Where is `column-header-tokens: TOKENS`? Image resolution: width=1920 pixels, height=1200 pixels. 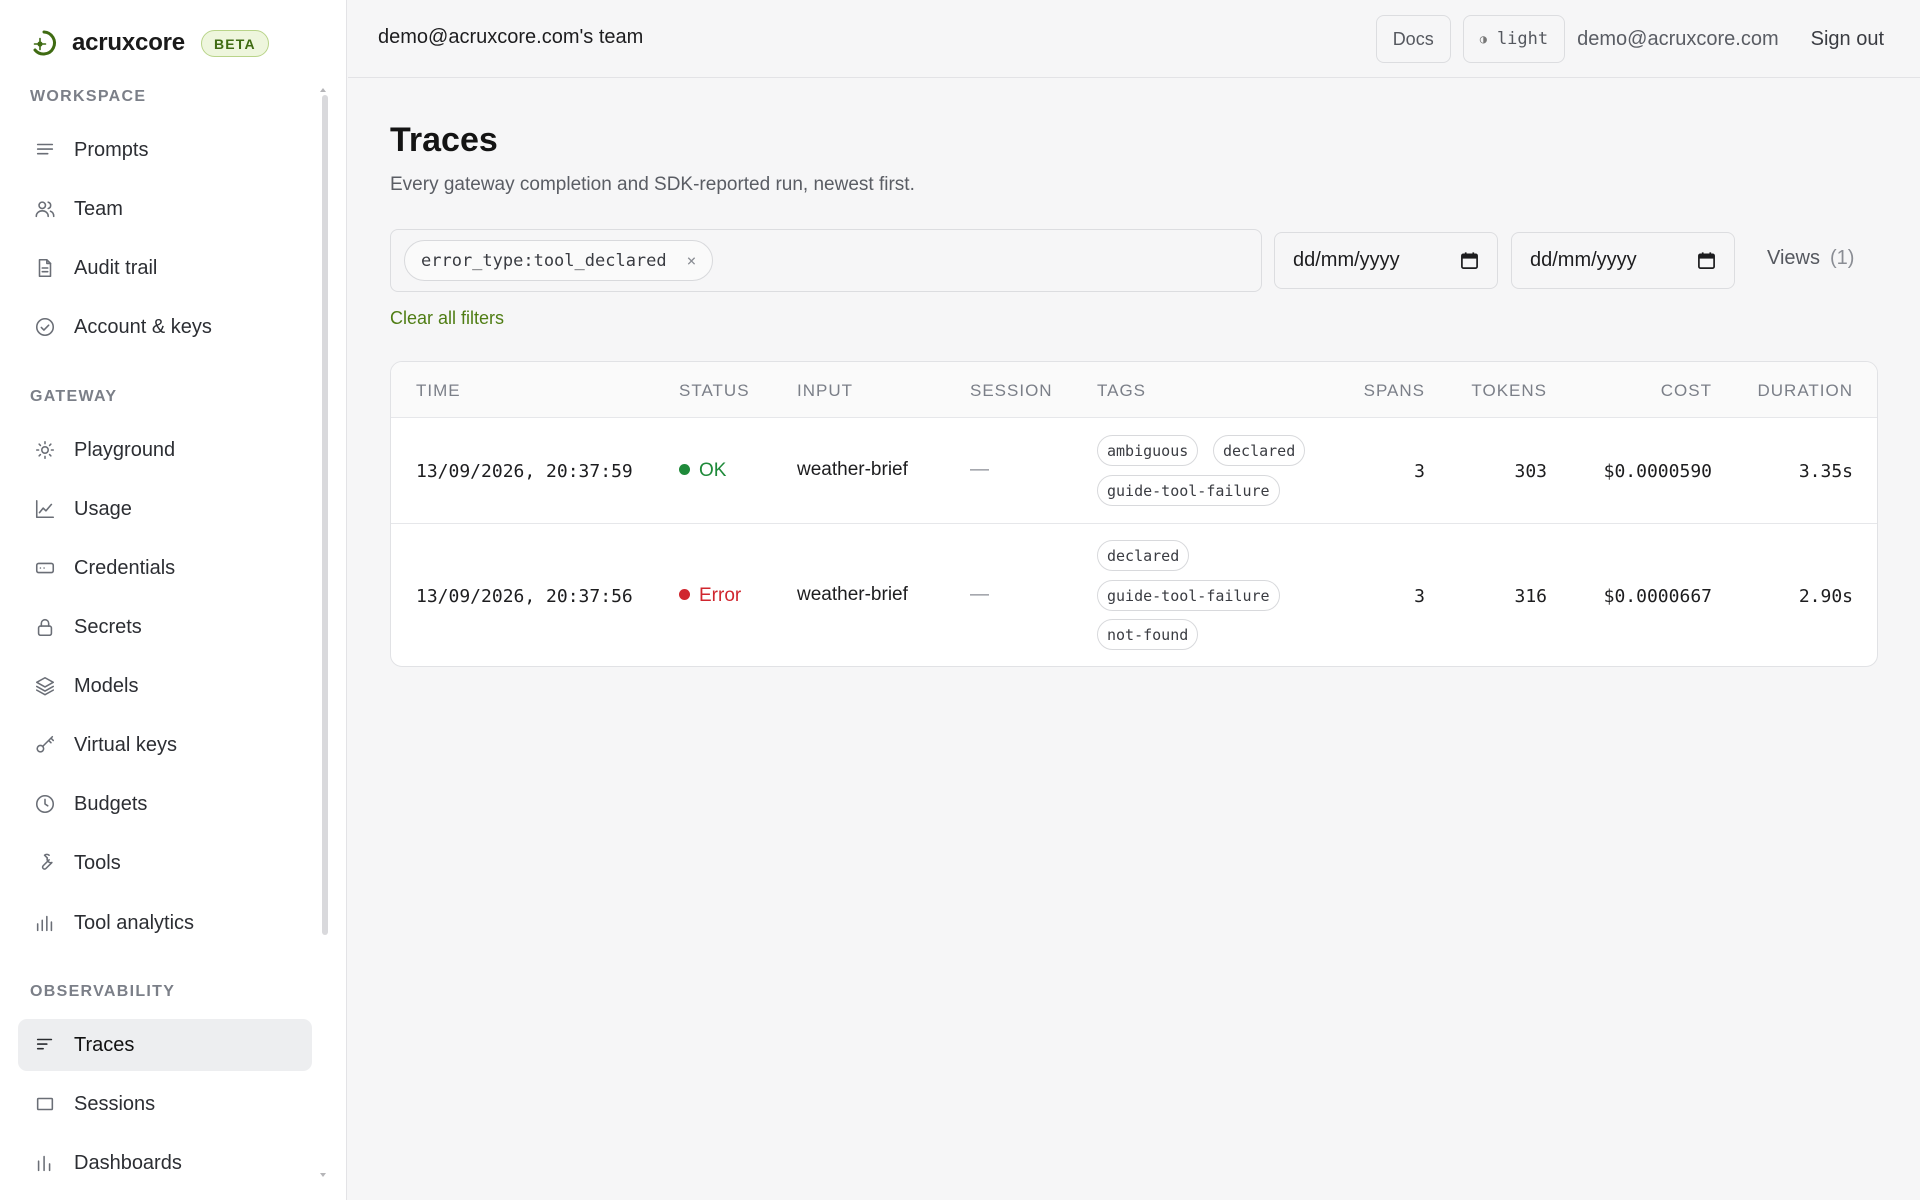
column-header-tokens: TOKENS is located at coordinates (1509, 391).